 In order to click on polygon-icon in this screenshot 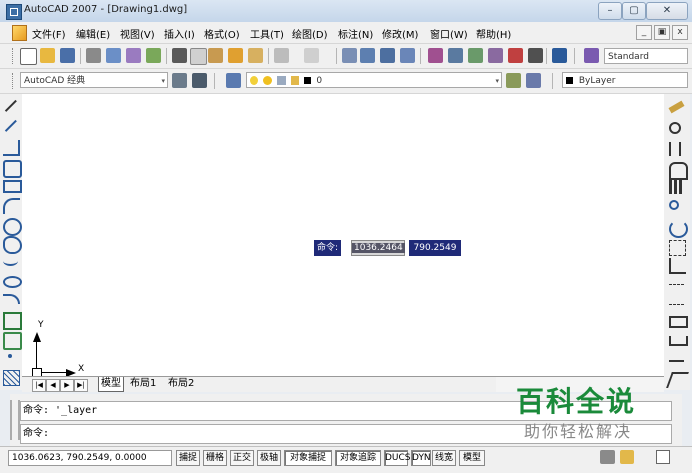, I will do `click(12, 169)`.